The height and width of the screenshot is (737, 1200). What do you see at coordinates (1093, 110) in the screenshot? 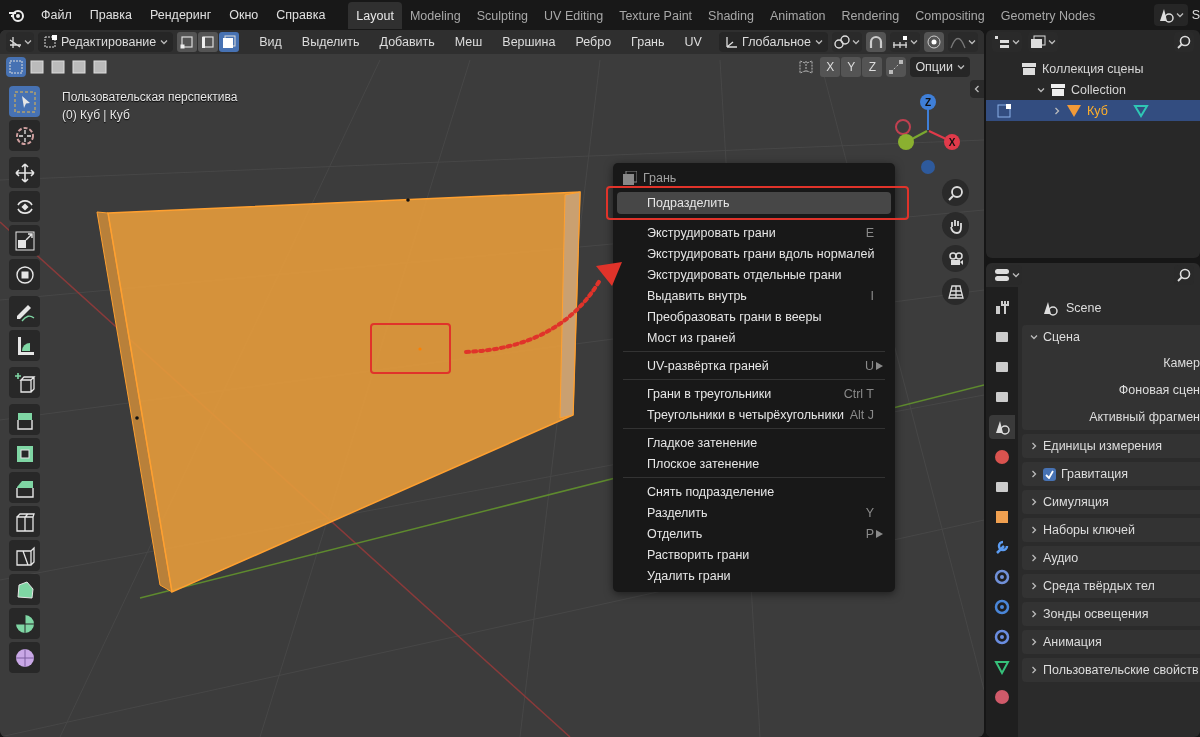
I see `outliner-row: Куб` at bounding box center [1093, 110].